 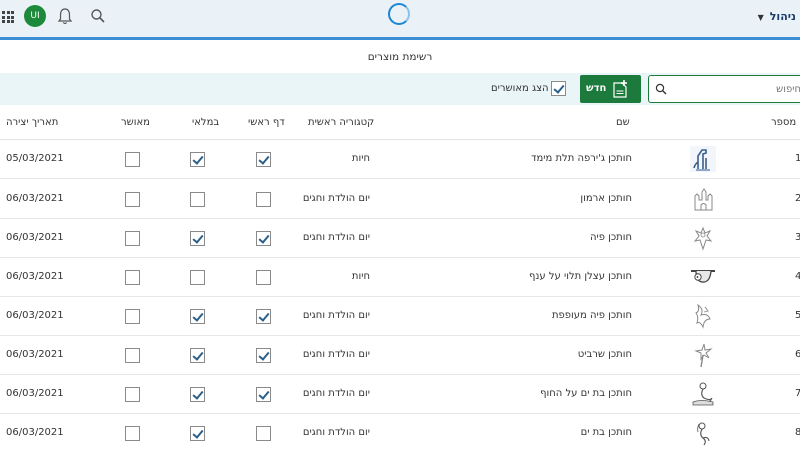 What do you see at coordinates (400, 199) in the screenshot?
I see `table-row: 06/03/2021 יום הולדת וחגים חותכן ארמון 2` at bounding box center [400, 199].